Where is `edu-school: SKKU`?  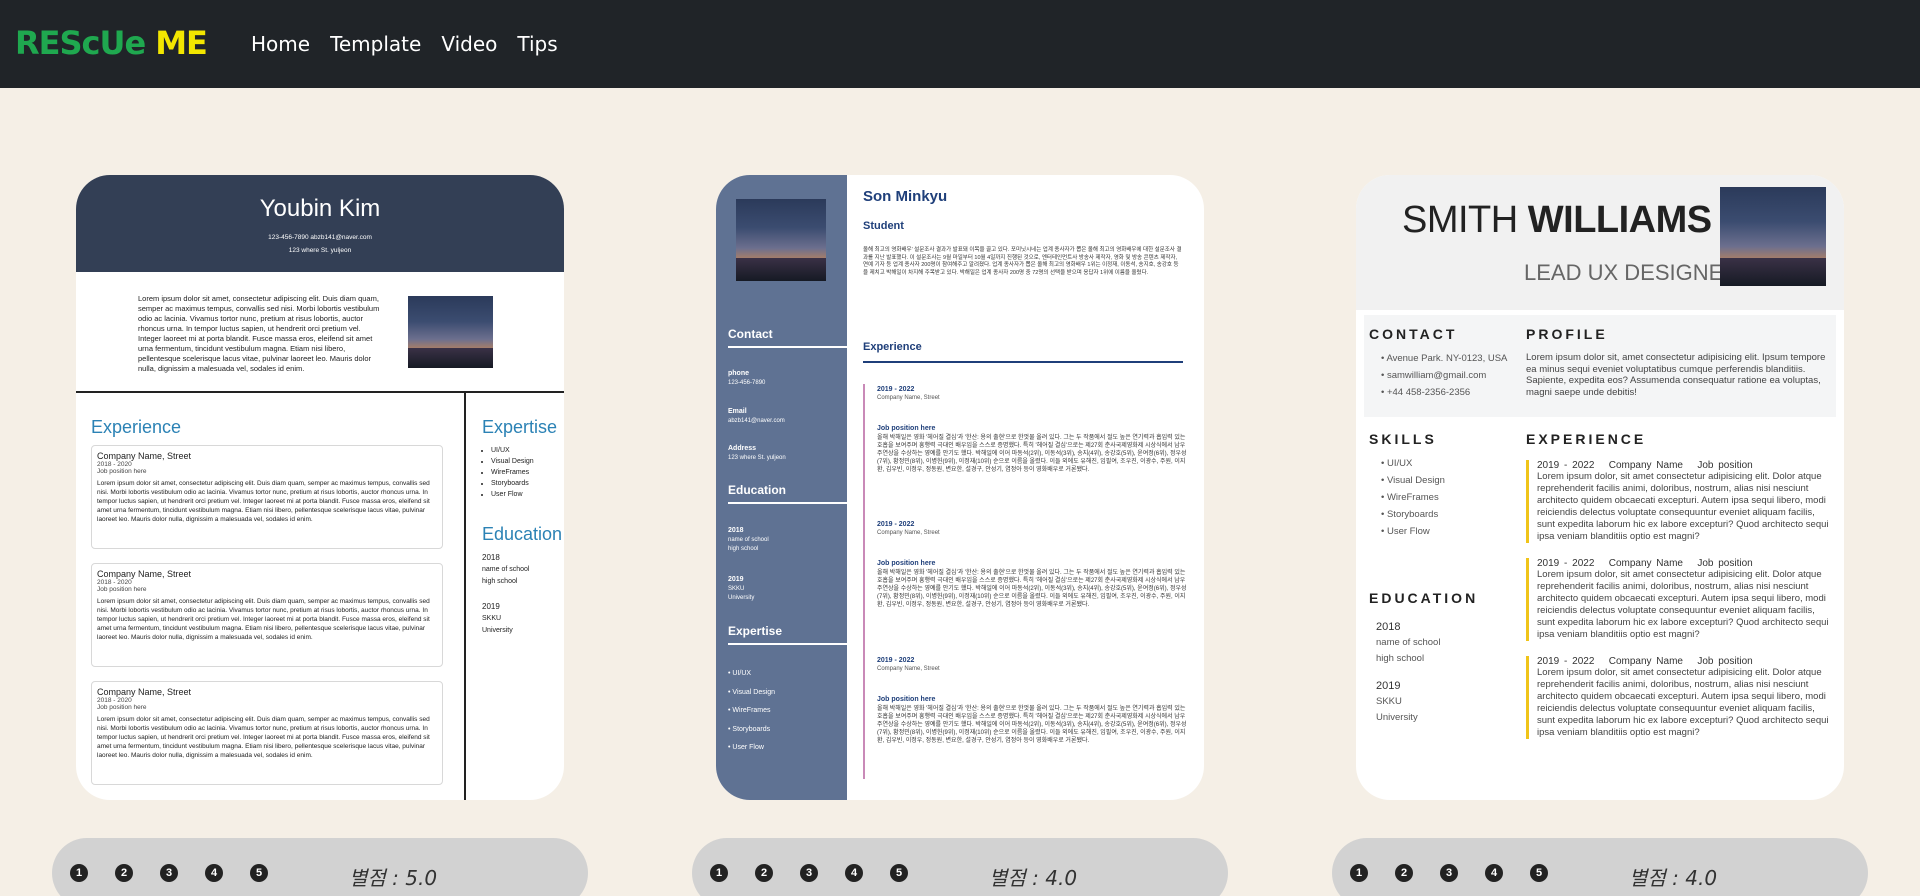
edu-school: SKKU is located at coordinates (1389, 701).